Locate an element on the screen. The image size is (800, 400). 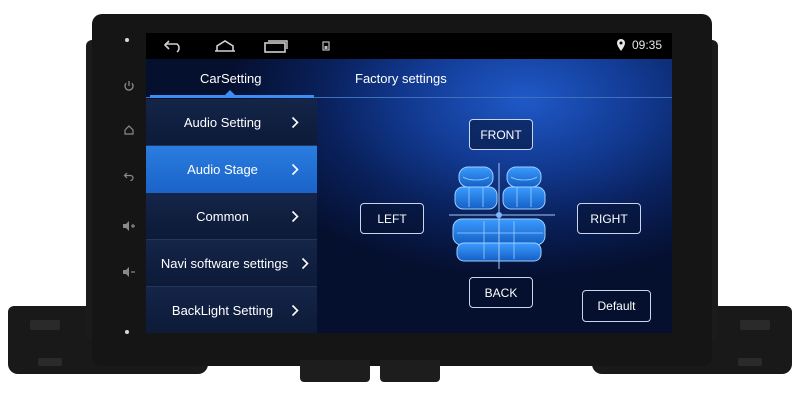
back-button: BACK is located at coordinates (501, 292).